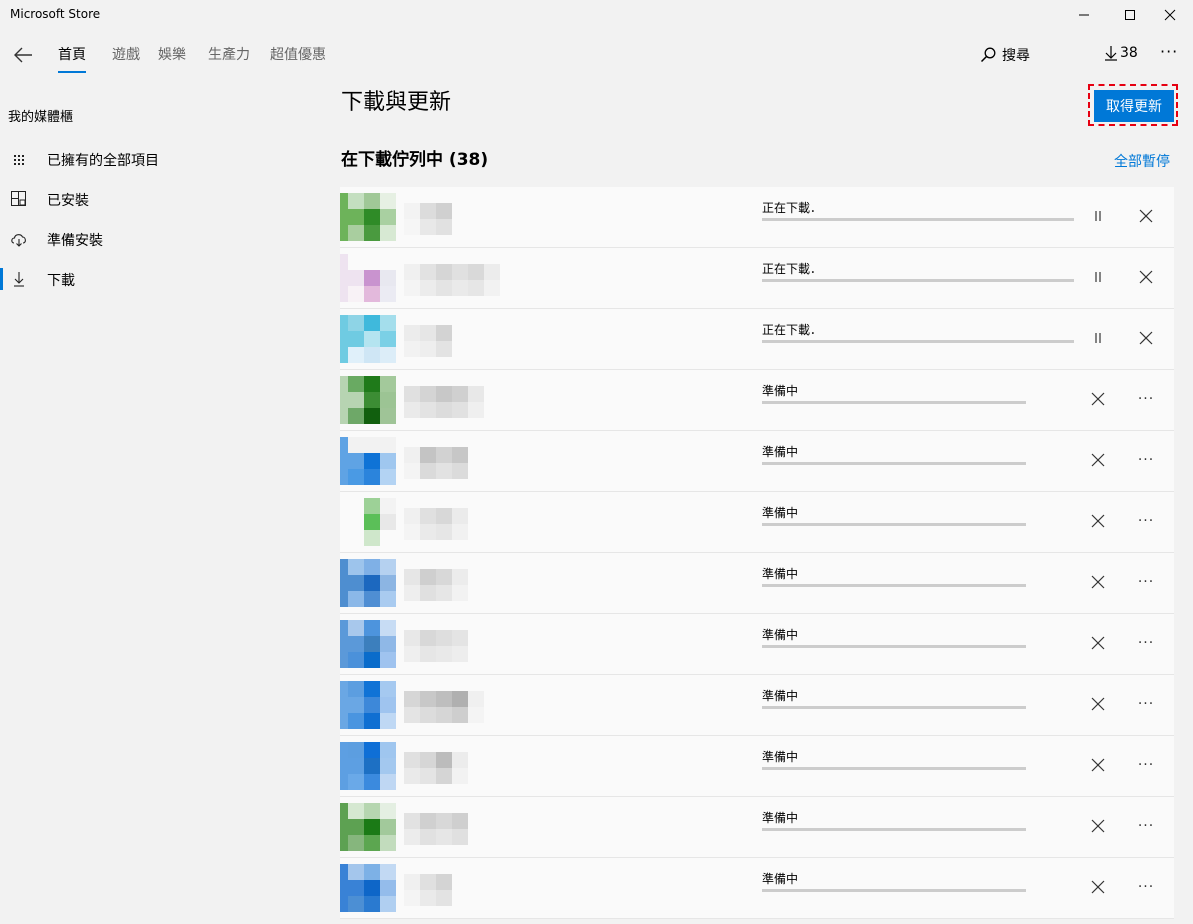 Image resolution: width=1193 pixels, height=924 pixels. I want to click on tab-games: 遊戲, so click(126, 56).